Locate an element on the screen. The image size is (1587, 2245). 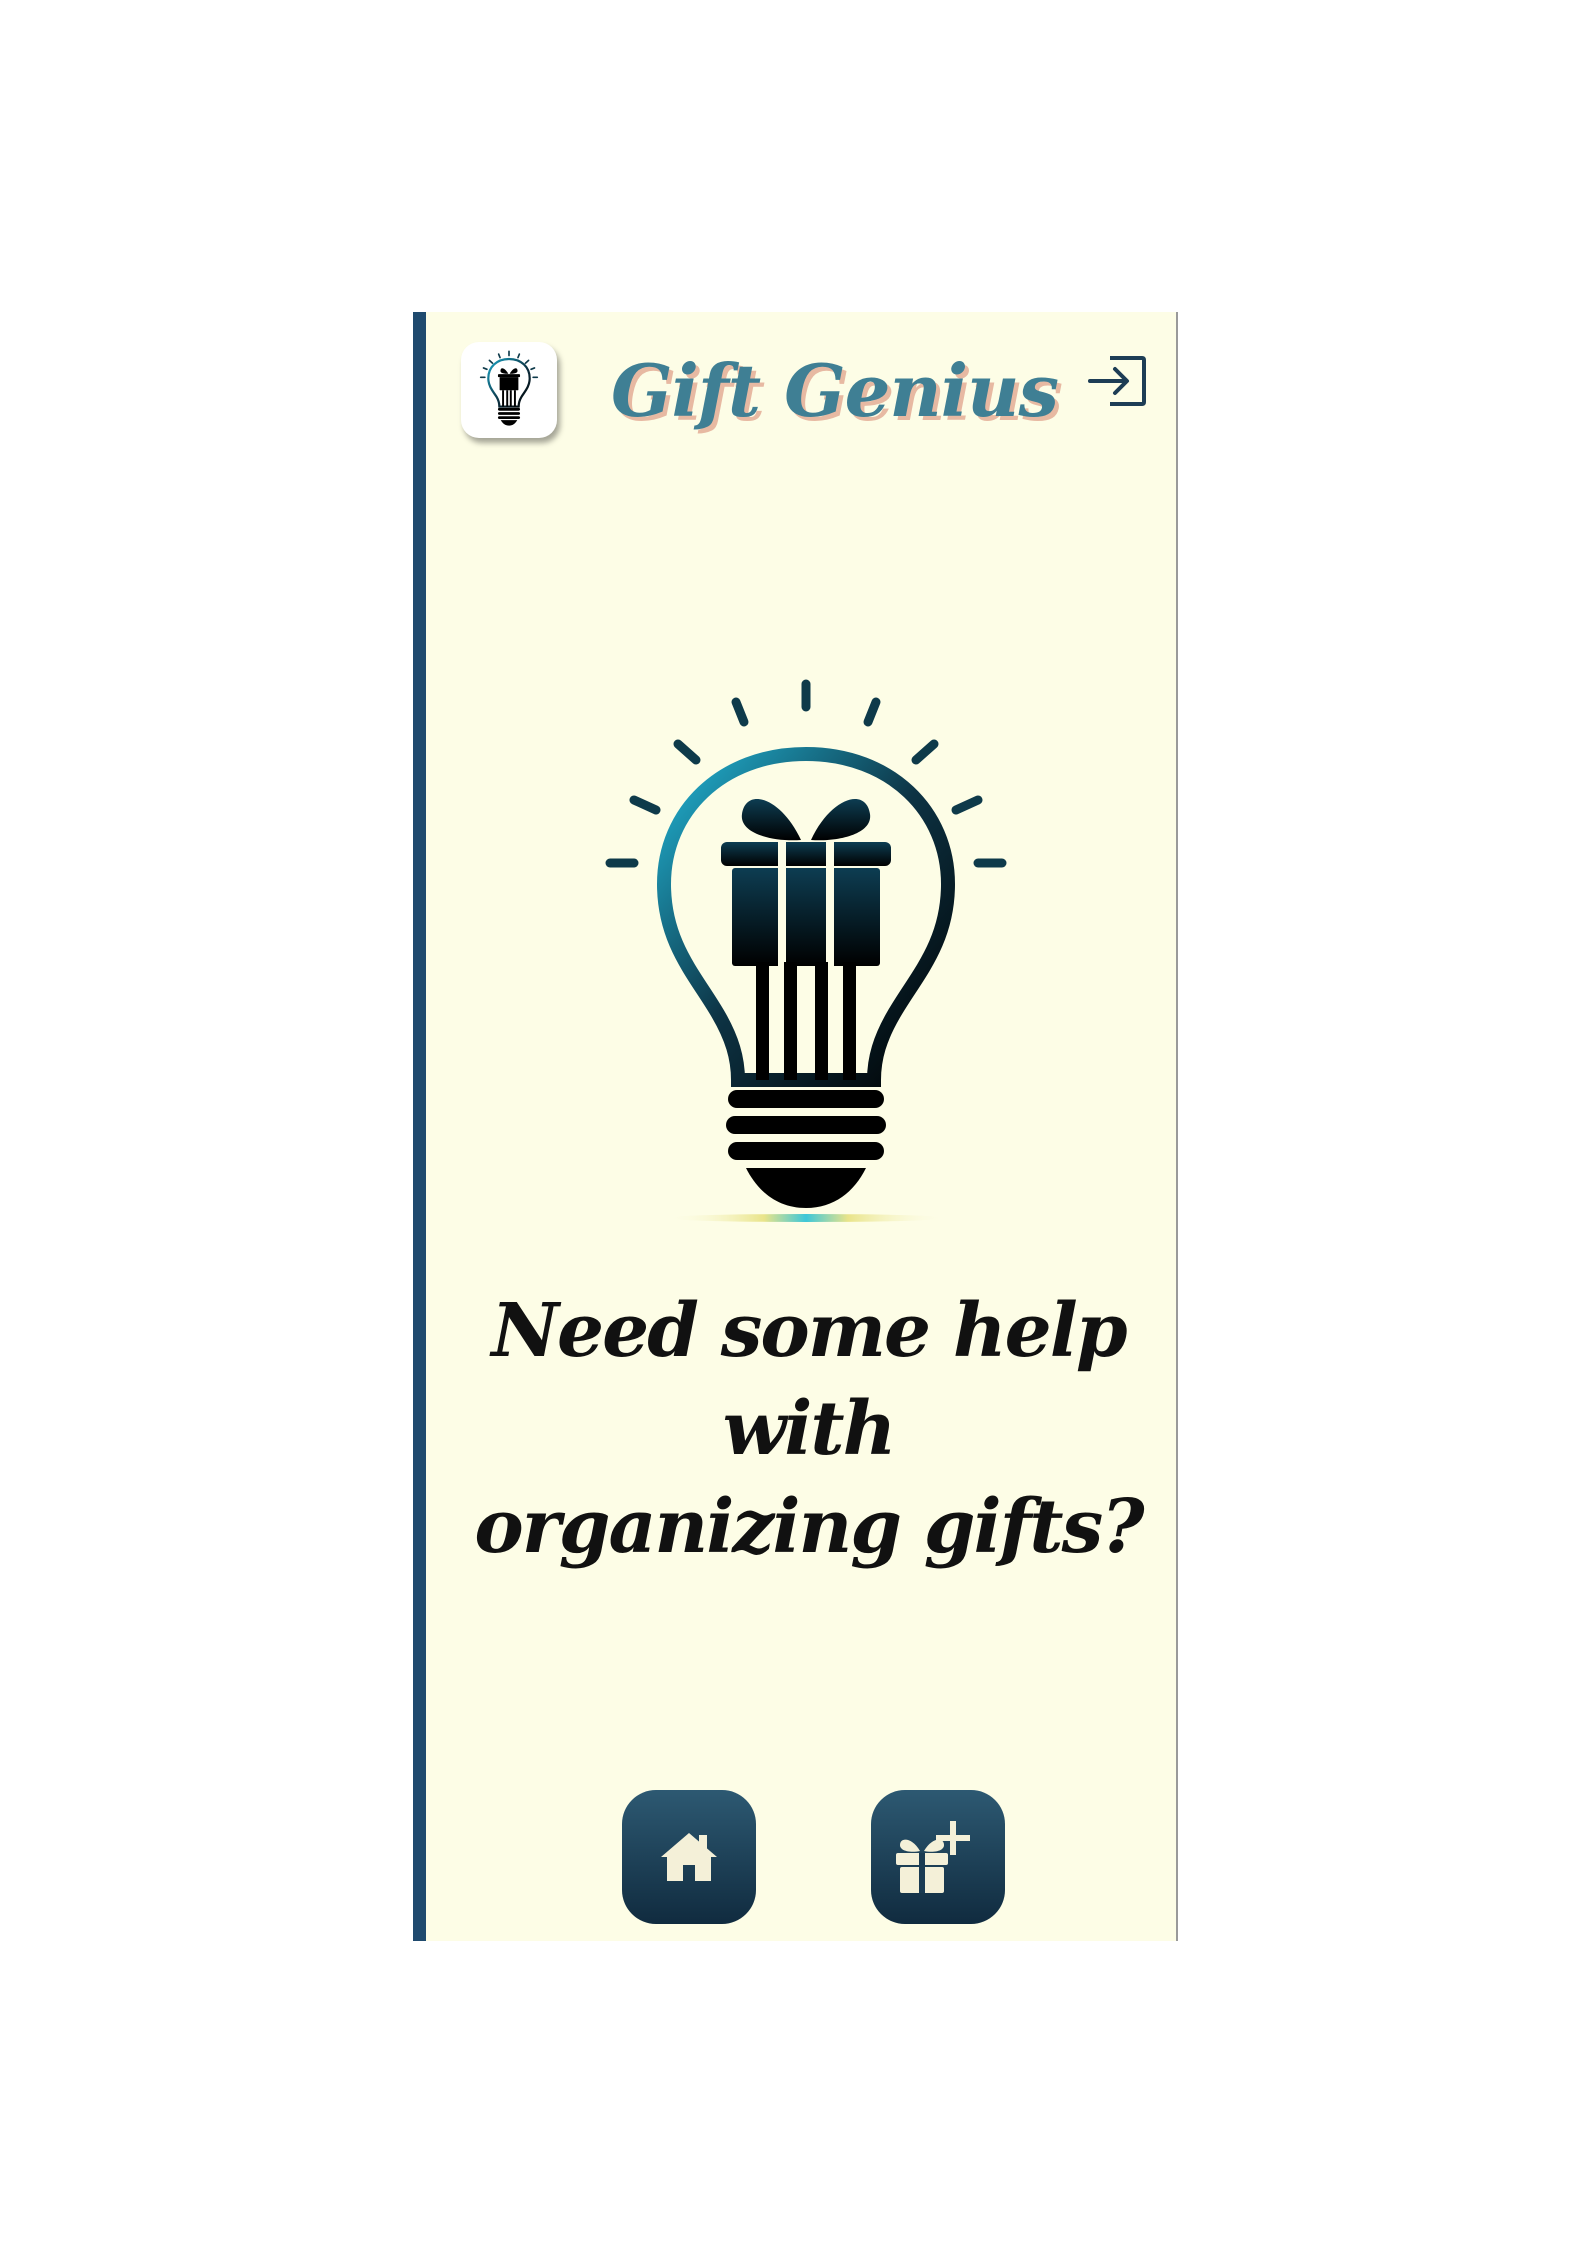
tagline-line-1: Need some help with is located at coordinates (809, 1380).